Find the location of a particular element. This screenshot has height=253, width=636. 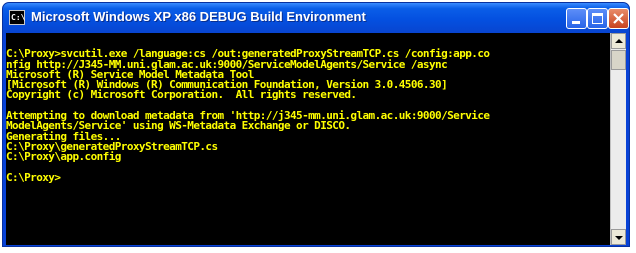

scroll-down-arrow-icon is located at coordinates (619, 238).